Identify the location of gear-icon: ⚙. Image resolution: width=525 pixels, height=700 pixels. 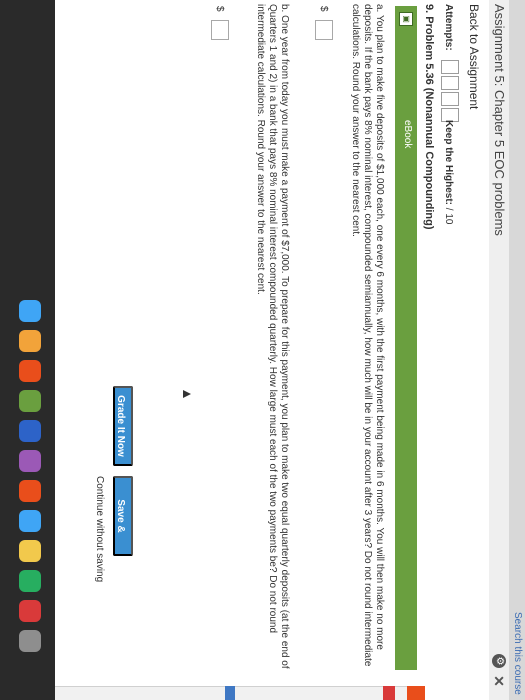
(499, 661).